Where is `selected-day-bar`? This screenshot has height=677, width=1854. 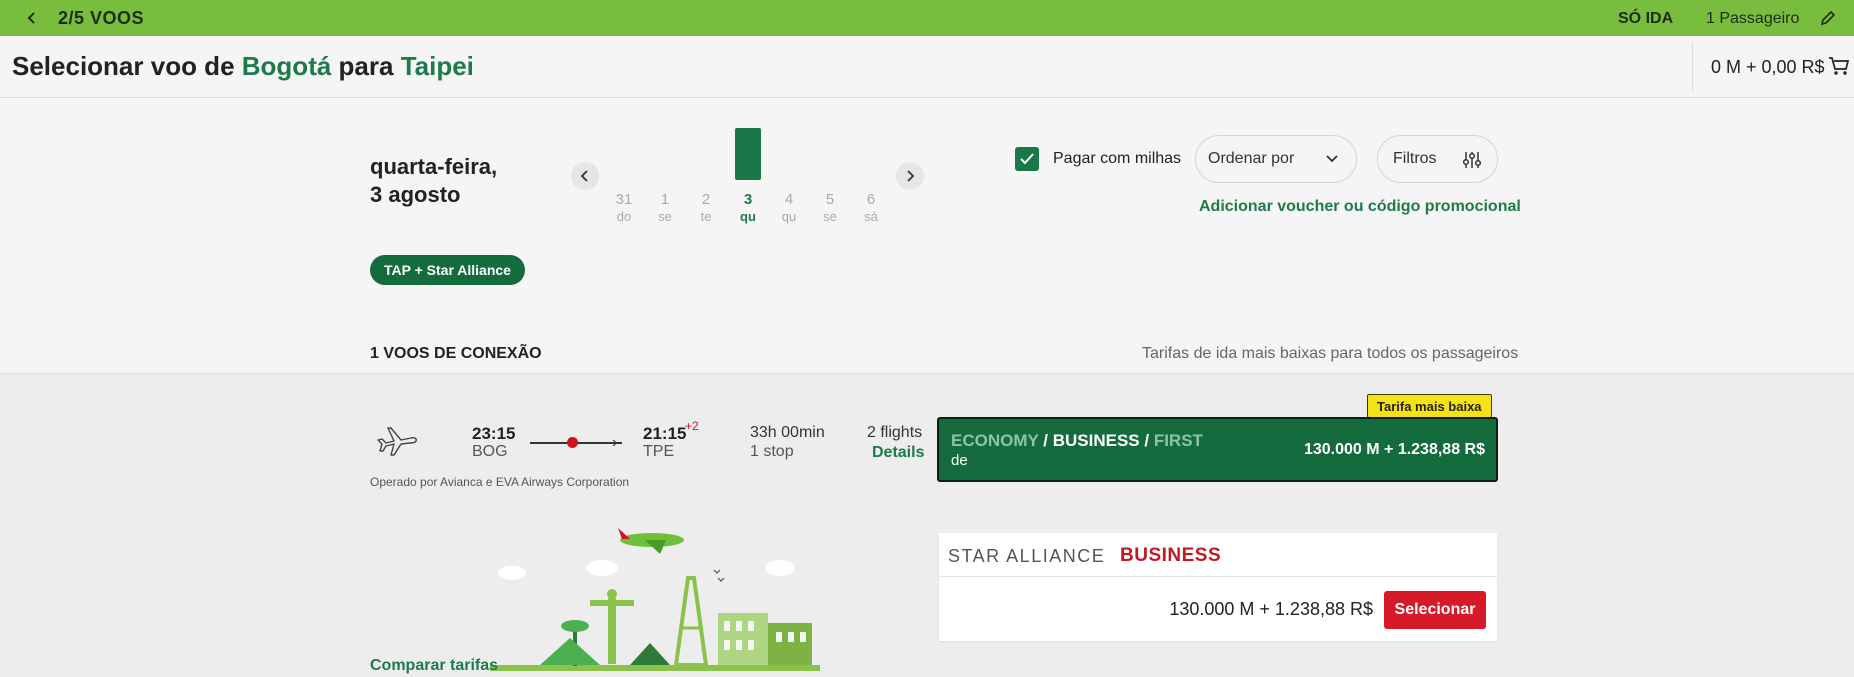 selected-day-bar is located at coordinates (748, 154).